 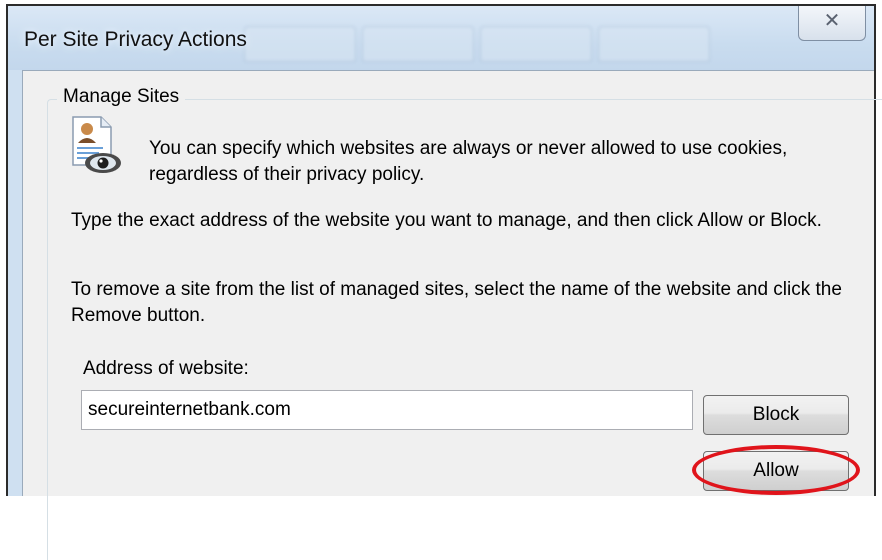 I want to click on group-label: Manage Sites, so click(x=121, y=97).